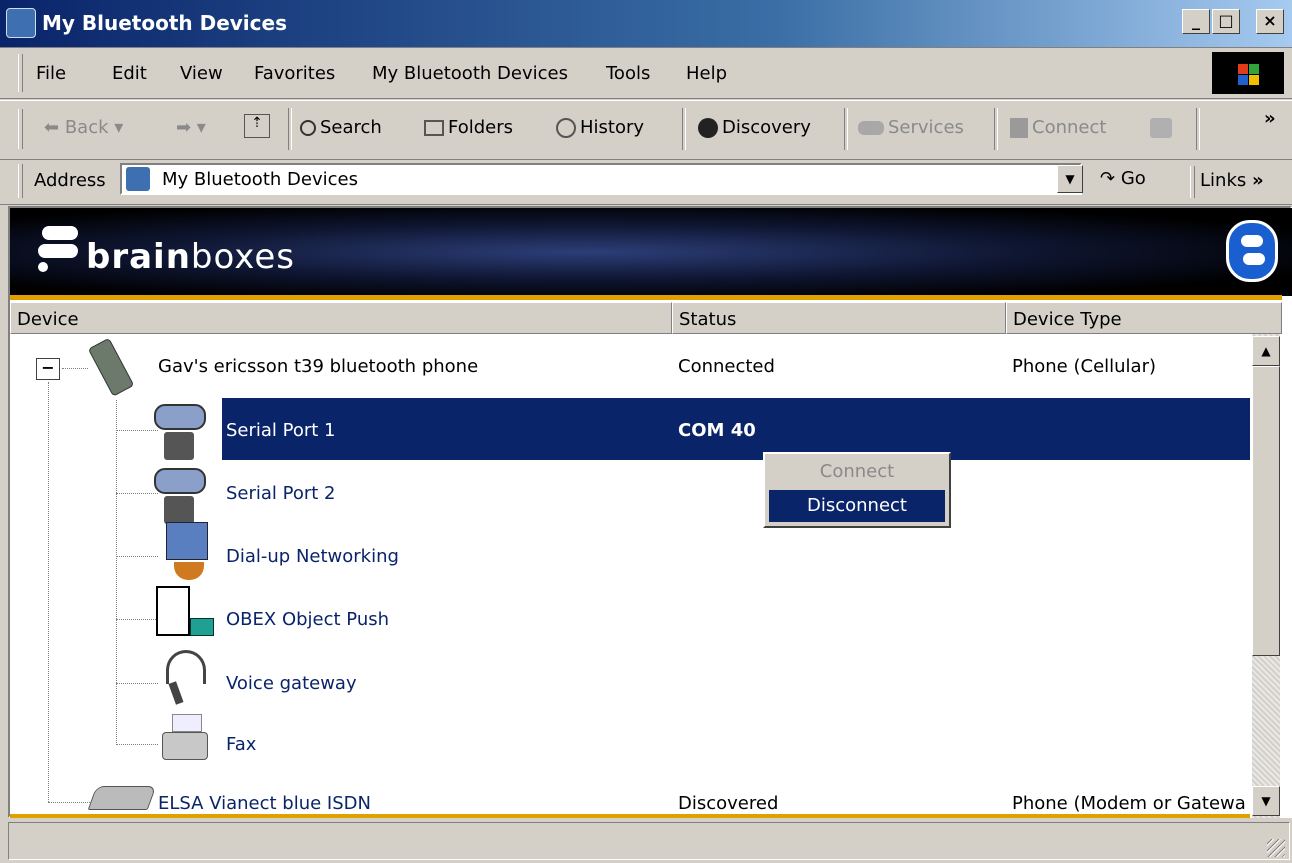  I want to click on address-dropdown-button: ▼, so click(1070, 179).